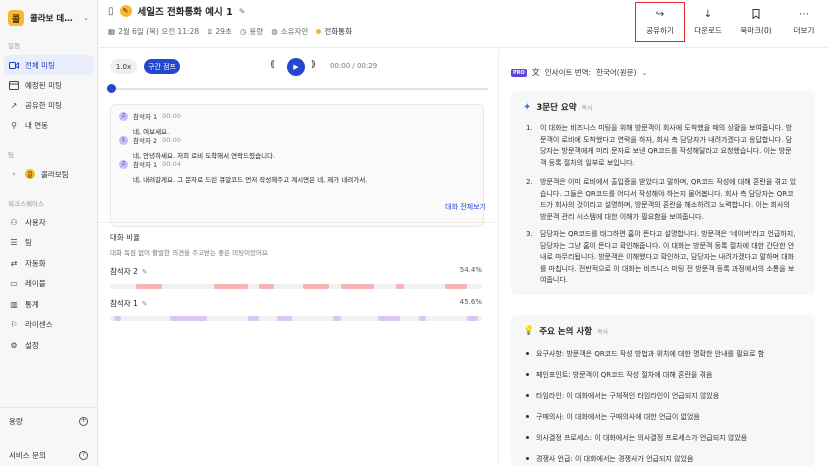 The image size is (828, 466). I want to click on sidebar-item-users: ⚇ 사용자, so click(48, 222).